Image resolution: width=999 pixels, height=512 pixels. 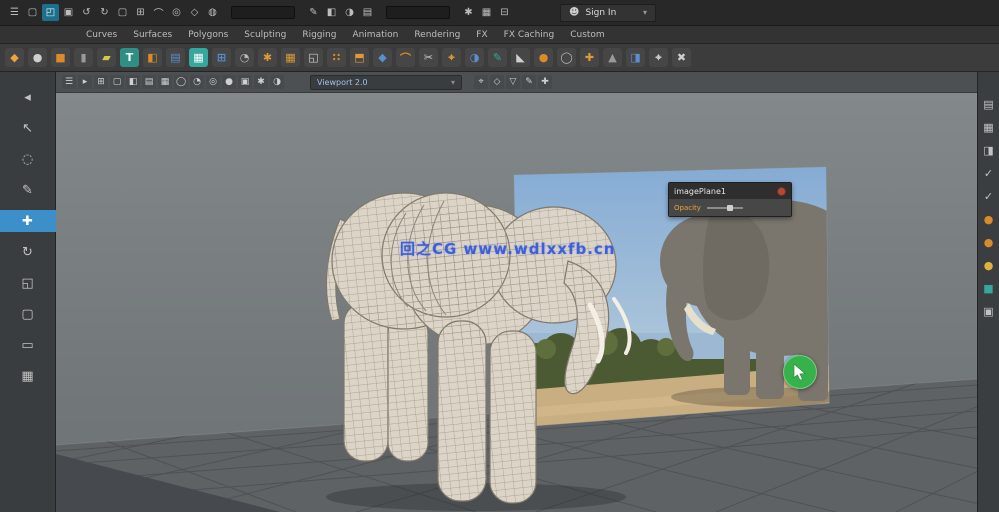 What do you see at coordinates (437, 35) in the screenshot?
I see `tab-6: Rendering` at bounding box center [437, 35].